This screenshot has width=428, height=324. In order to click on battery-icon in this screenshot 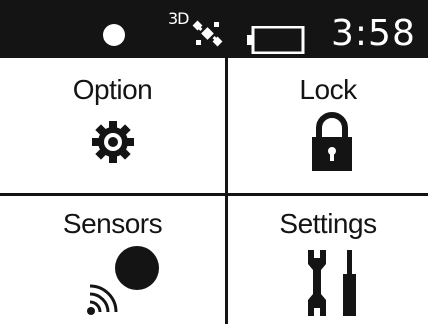, I will do `click(276, 40)`.